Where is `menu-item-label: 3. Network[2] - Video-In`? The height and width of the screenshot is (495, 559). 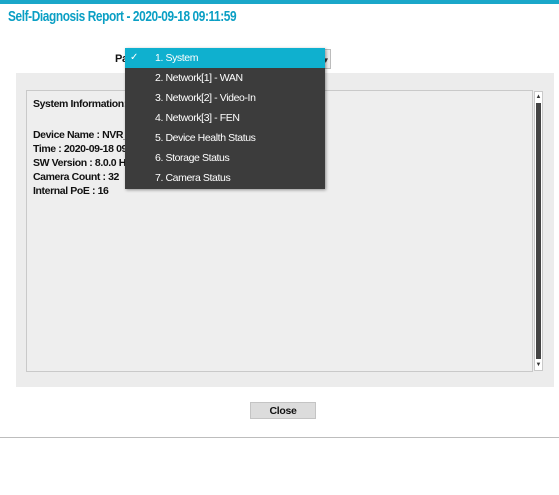
menu-item-label: 3. Network[2] - Video-In is located at coordinates (205, 98).